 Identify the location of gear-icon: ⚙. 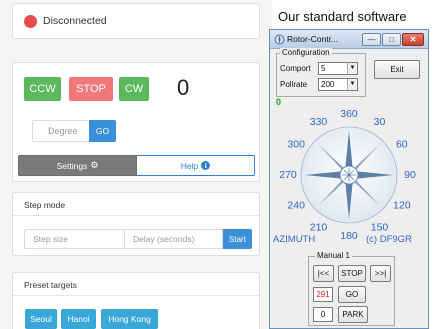
(94, 165).